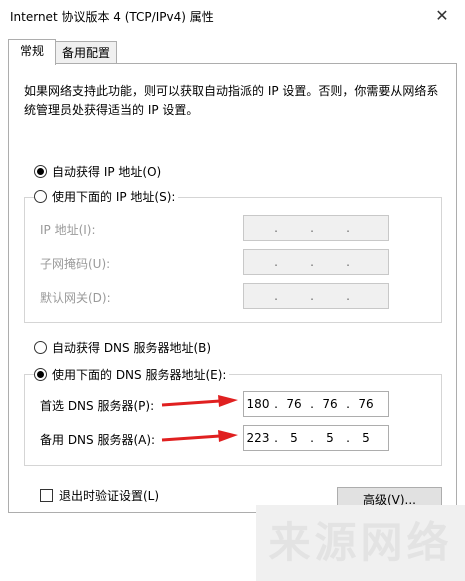 The width and height of the screenshot is (465, 581). Describe the element at coordinates (107, 172) in the screenshot. I see `ip-auto-label: 自动获得 IP 地址(O)` at that location.